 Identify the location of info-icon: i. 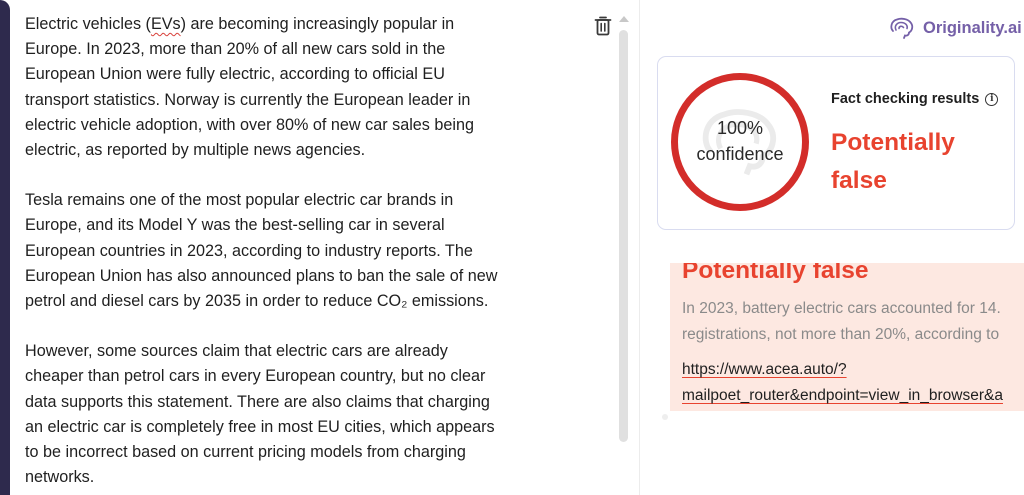
(992, 99).